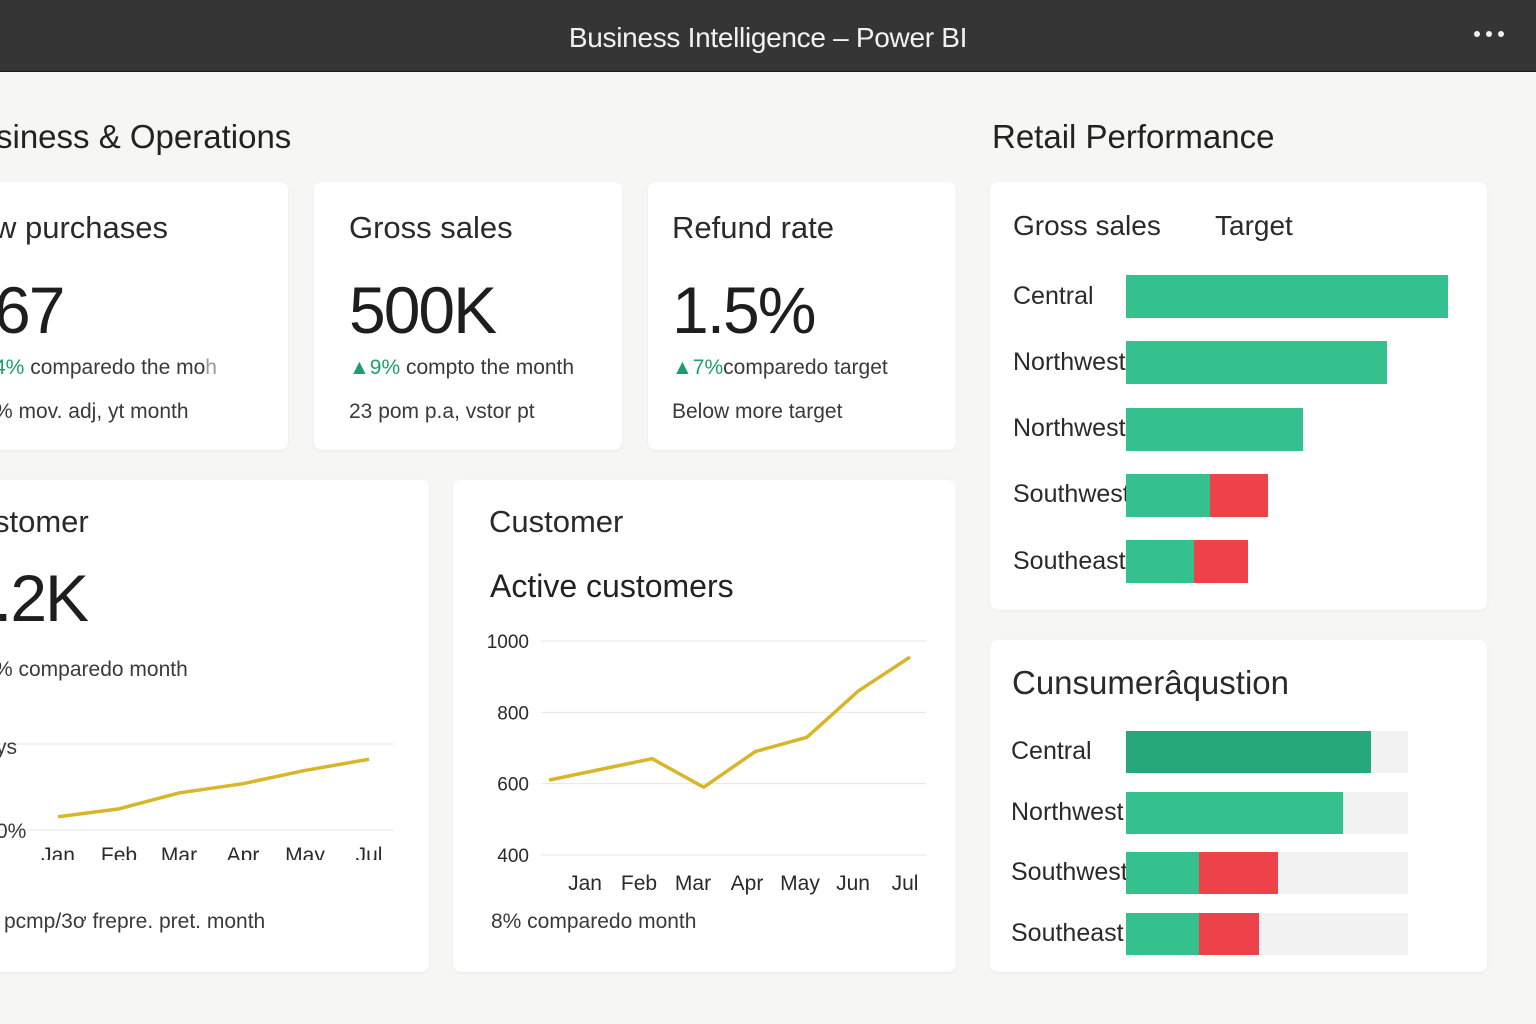 Image resolution: width=1536 pixels, height=1024 pixels. Describe the element at coordinates (1254, 225) in the screenshot. I see `legend-target: Target` at that location.